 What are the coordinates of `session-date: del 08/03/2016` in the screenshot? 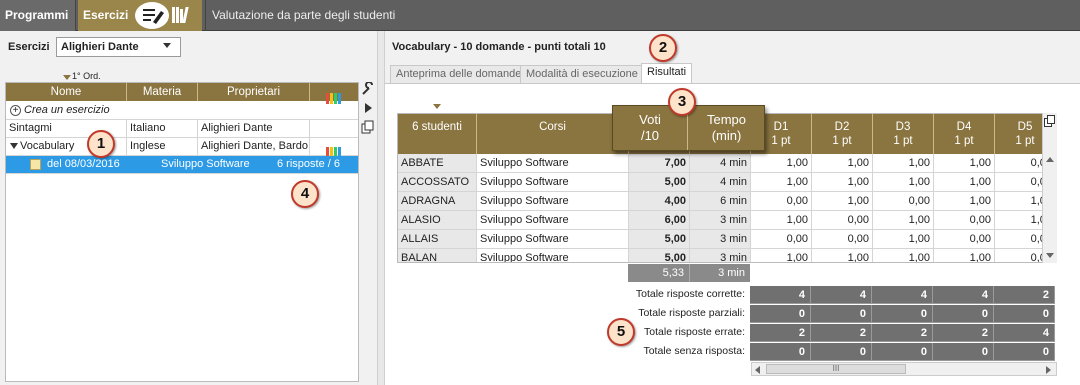 It's located at (83, 164).